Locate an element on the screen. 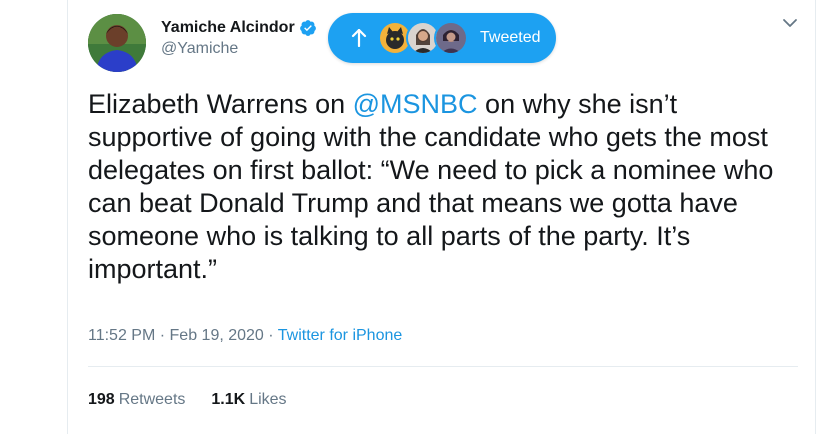 This screenshot has width=833, height=434. new-tweets-banner: Tweeted is located at coordinates (442, 38).